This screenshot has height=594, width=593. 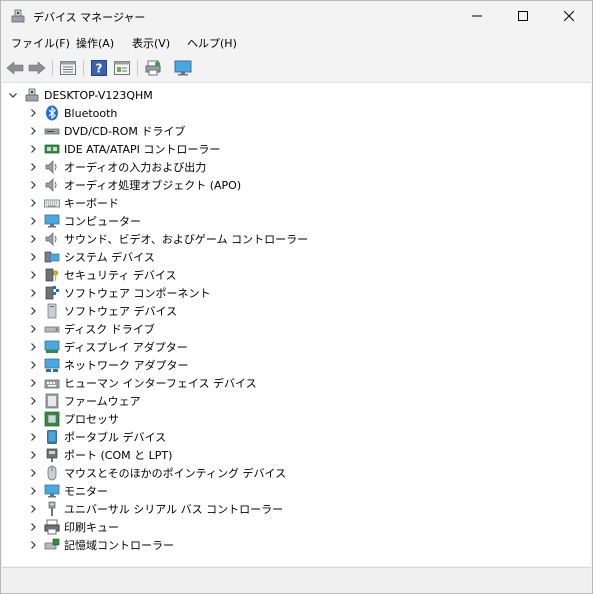 I want to click on hid-icon, so click(x=52, y=383).